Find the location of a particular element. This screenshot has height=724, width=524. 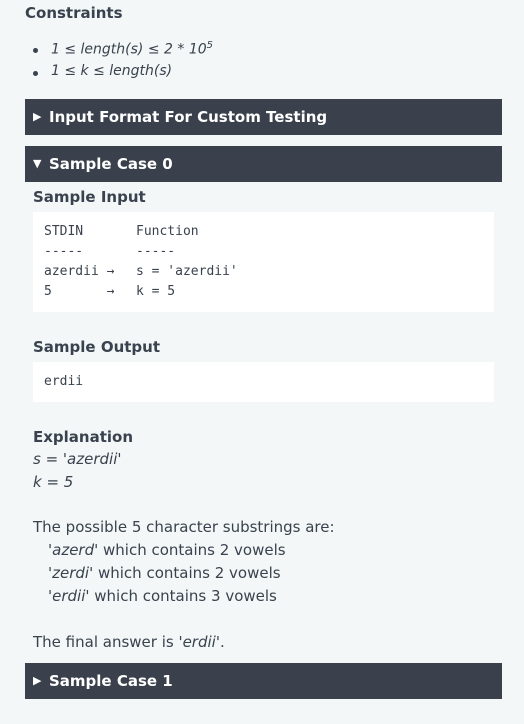

explanation-line: k = 5 is located at coordinates (53, 482).